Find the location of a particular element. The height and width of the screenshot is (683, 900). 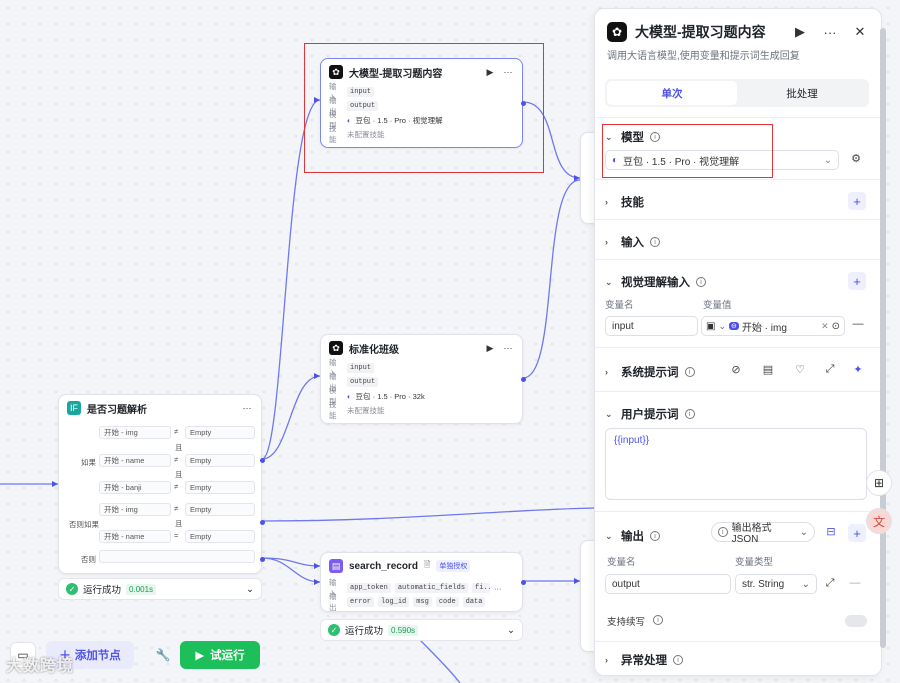

add-skill-button: + is located at coordinates (857, 201).